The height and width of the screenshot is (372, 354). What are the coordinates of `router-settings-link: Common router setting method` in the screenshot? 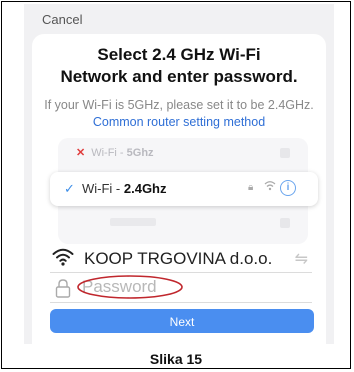 It's located at (179, 122).